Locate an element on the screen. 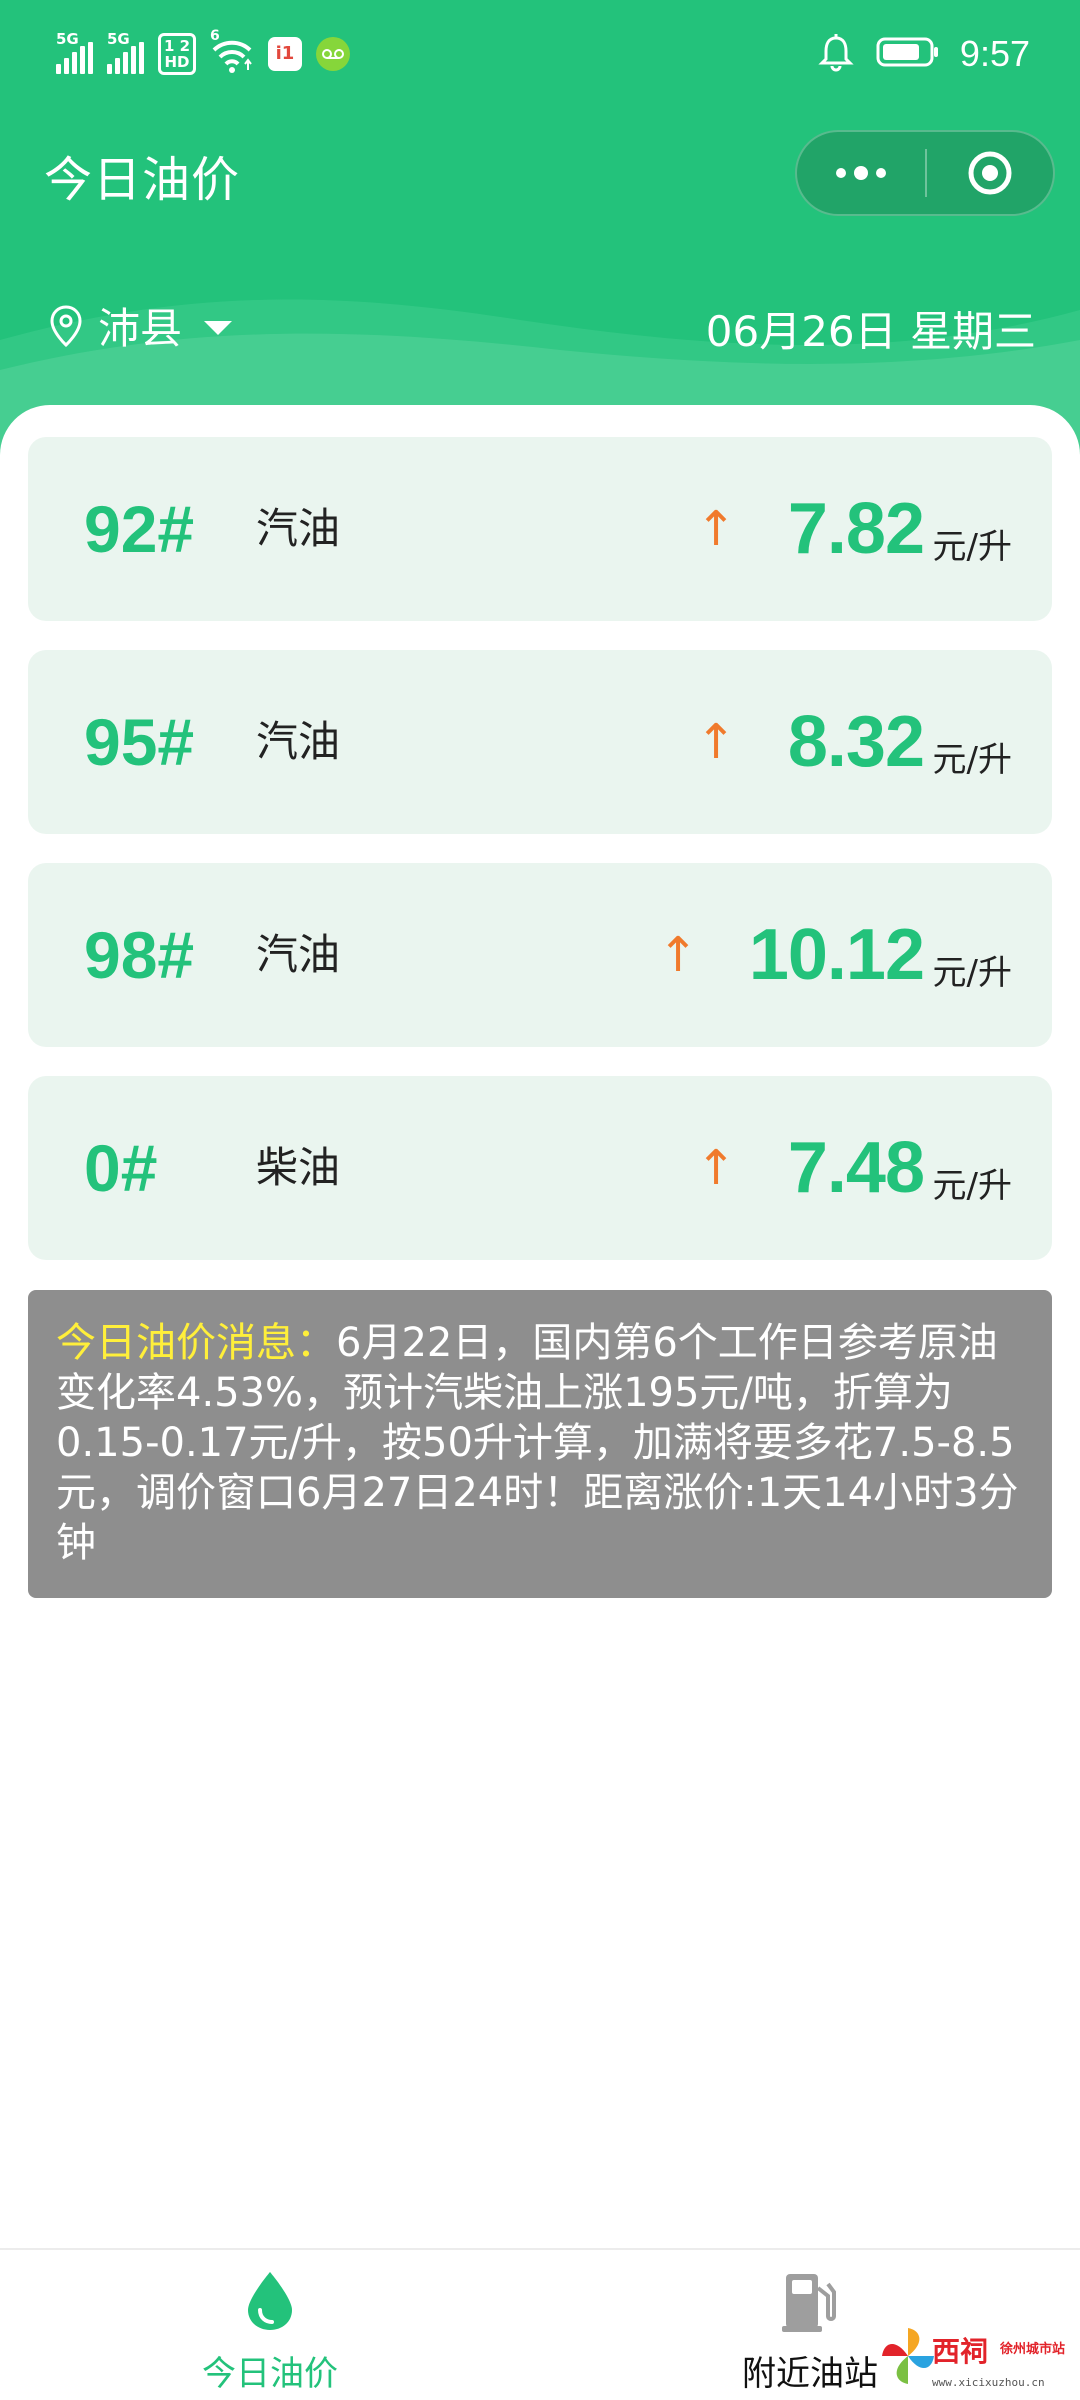  hd-call-icon: 1 2 HD is located at coordinates (177, 54).